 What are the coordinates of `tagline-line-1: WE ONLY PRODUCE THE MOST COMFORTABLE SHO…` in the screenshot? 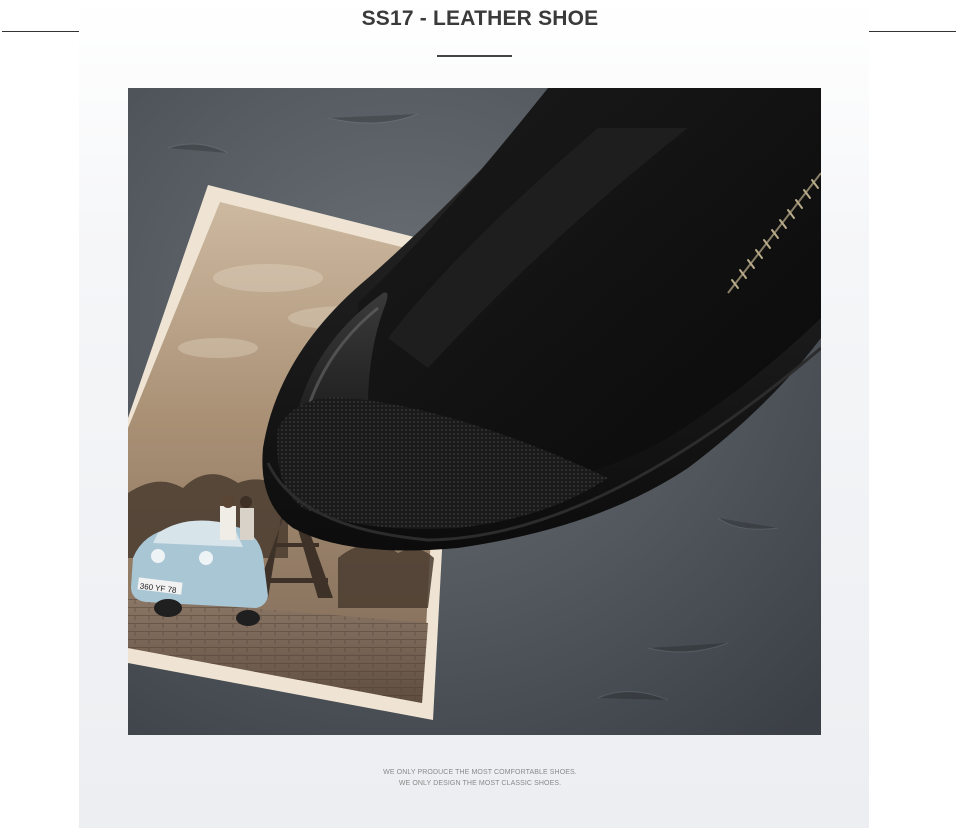 It's located at (480, 772).